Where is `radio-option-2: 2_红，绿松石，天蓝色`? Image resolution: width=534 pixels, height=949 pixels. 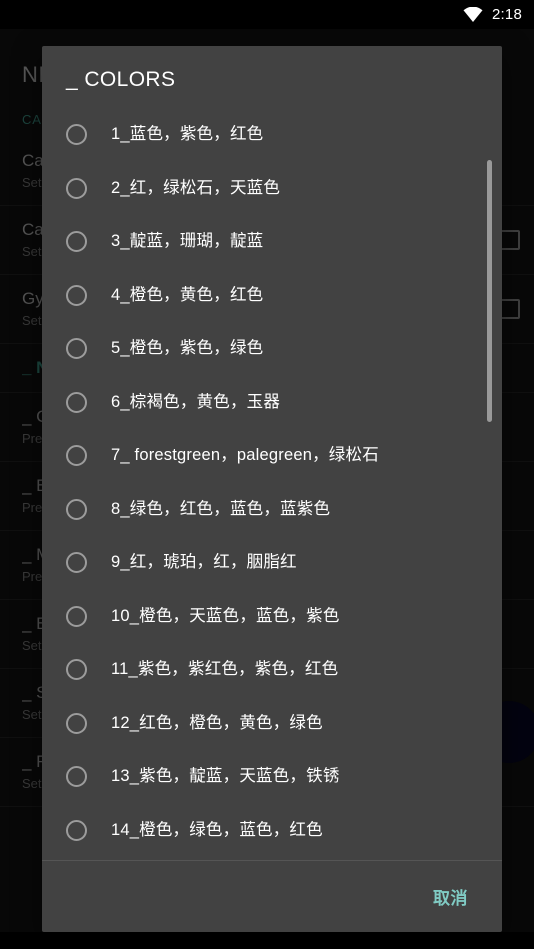 radio-option-2: 2_红，绿松石，天蓝色 is located at coordinates (272, 189).